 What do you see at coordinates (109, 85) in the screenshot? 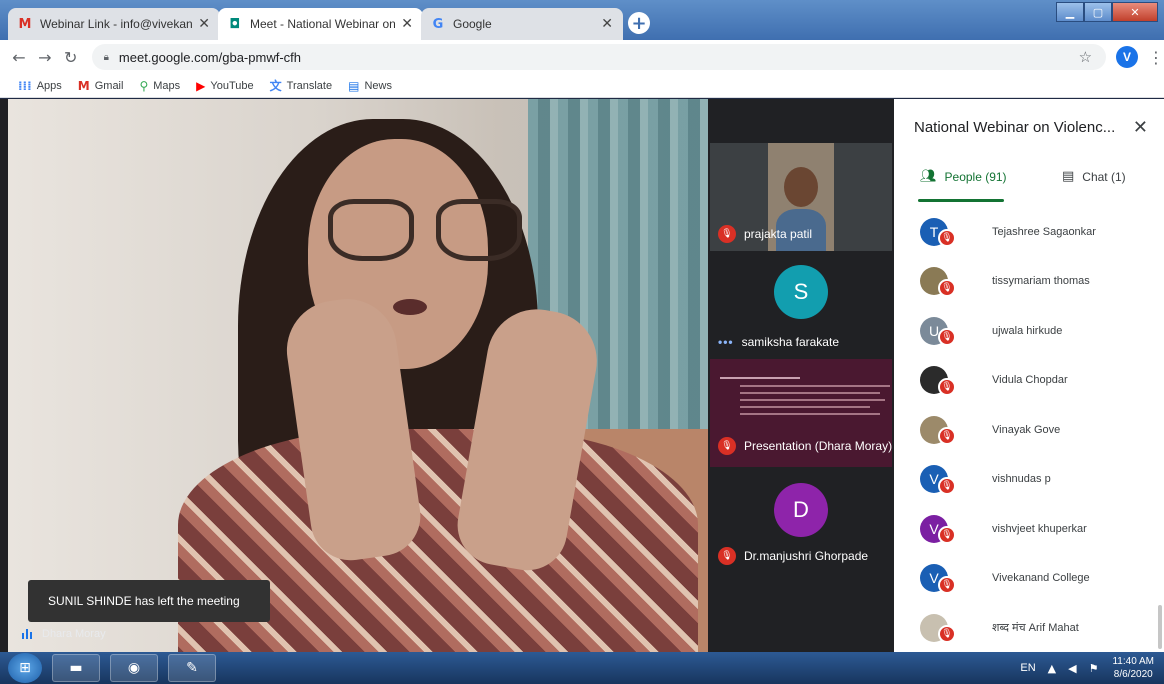
I see `bookmark-label: Gmail` at bounding box center [109, 85].